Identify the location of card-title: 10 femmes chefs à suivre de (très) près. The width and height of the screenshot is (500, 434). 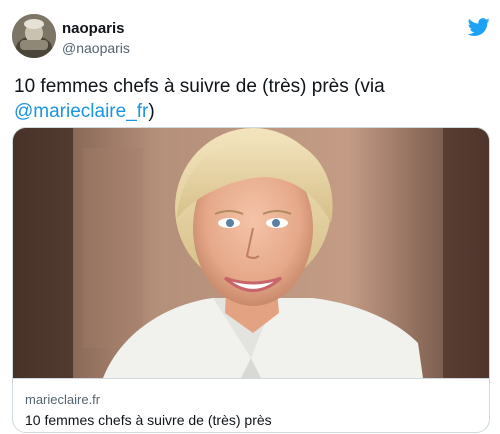
(148, 420).